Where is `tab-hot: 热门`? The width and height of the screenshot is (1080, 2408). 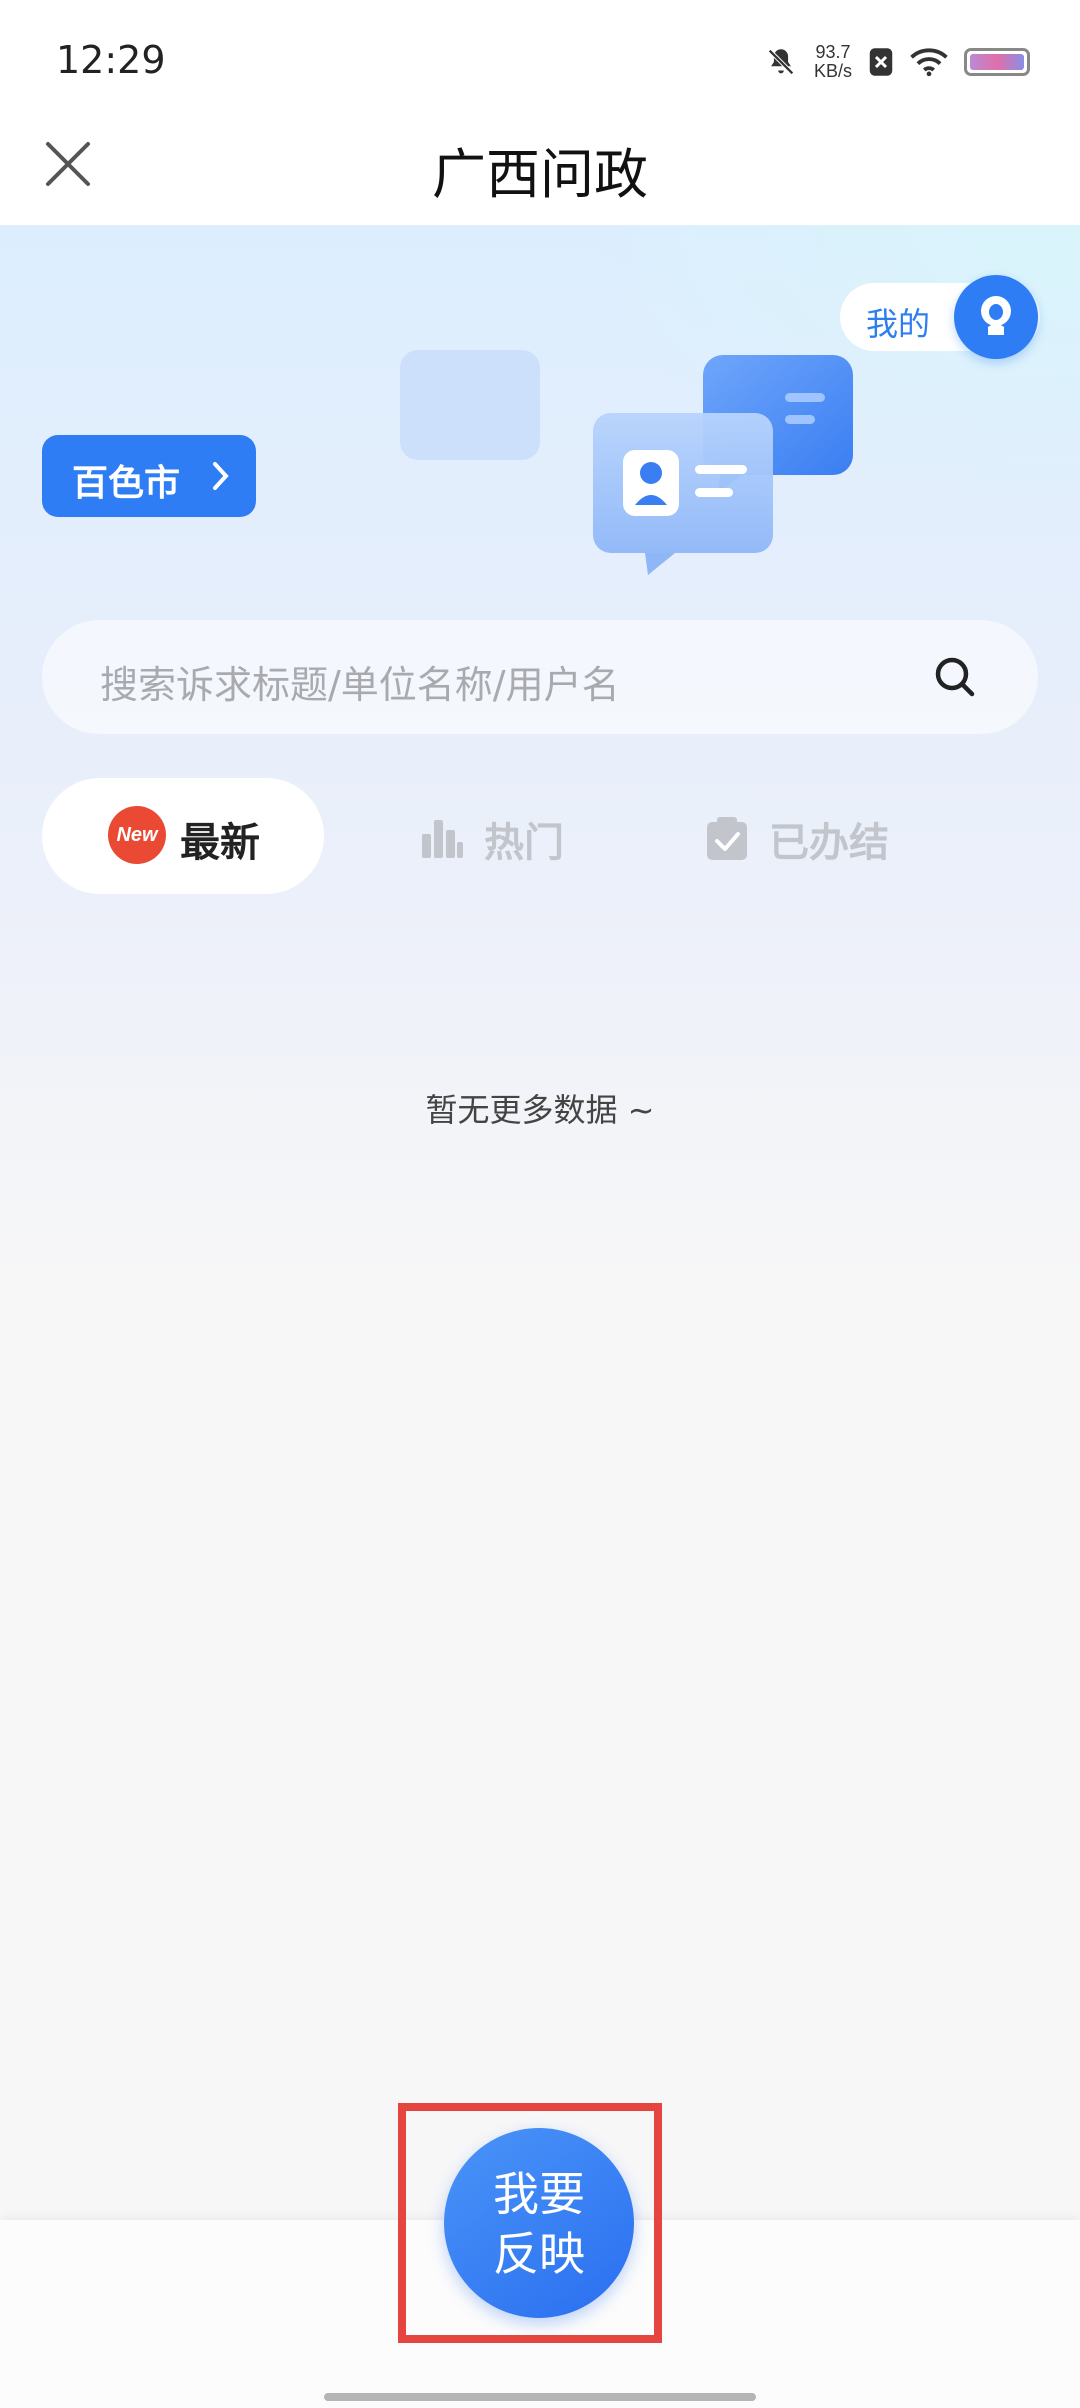 tab-hot: 热门 is located at coordinates (495, 840).